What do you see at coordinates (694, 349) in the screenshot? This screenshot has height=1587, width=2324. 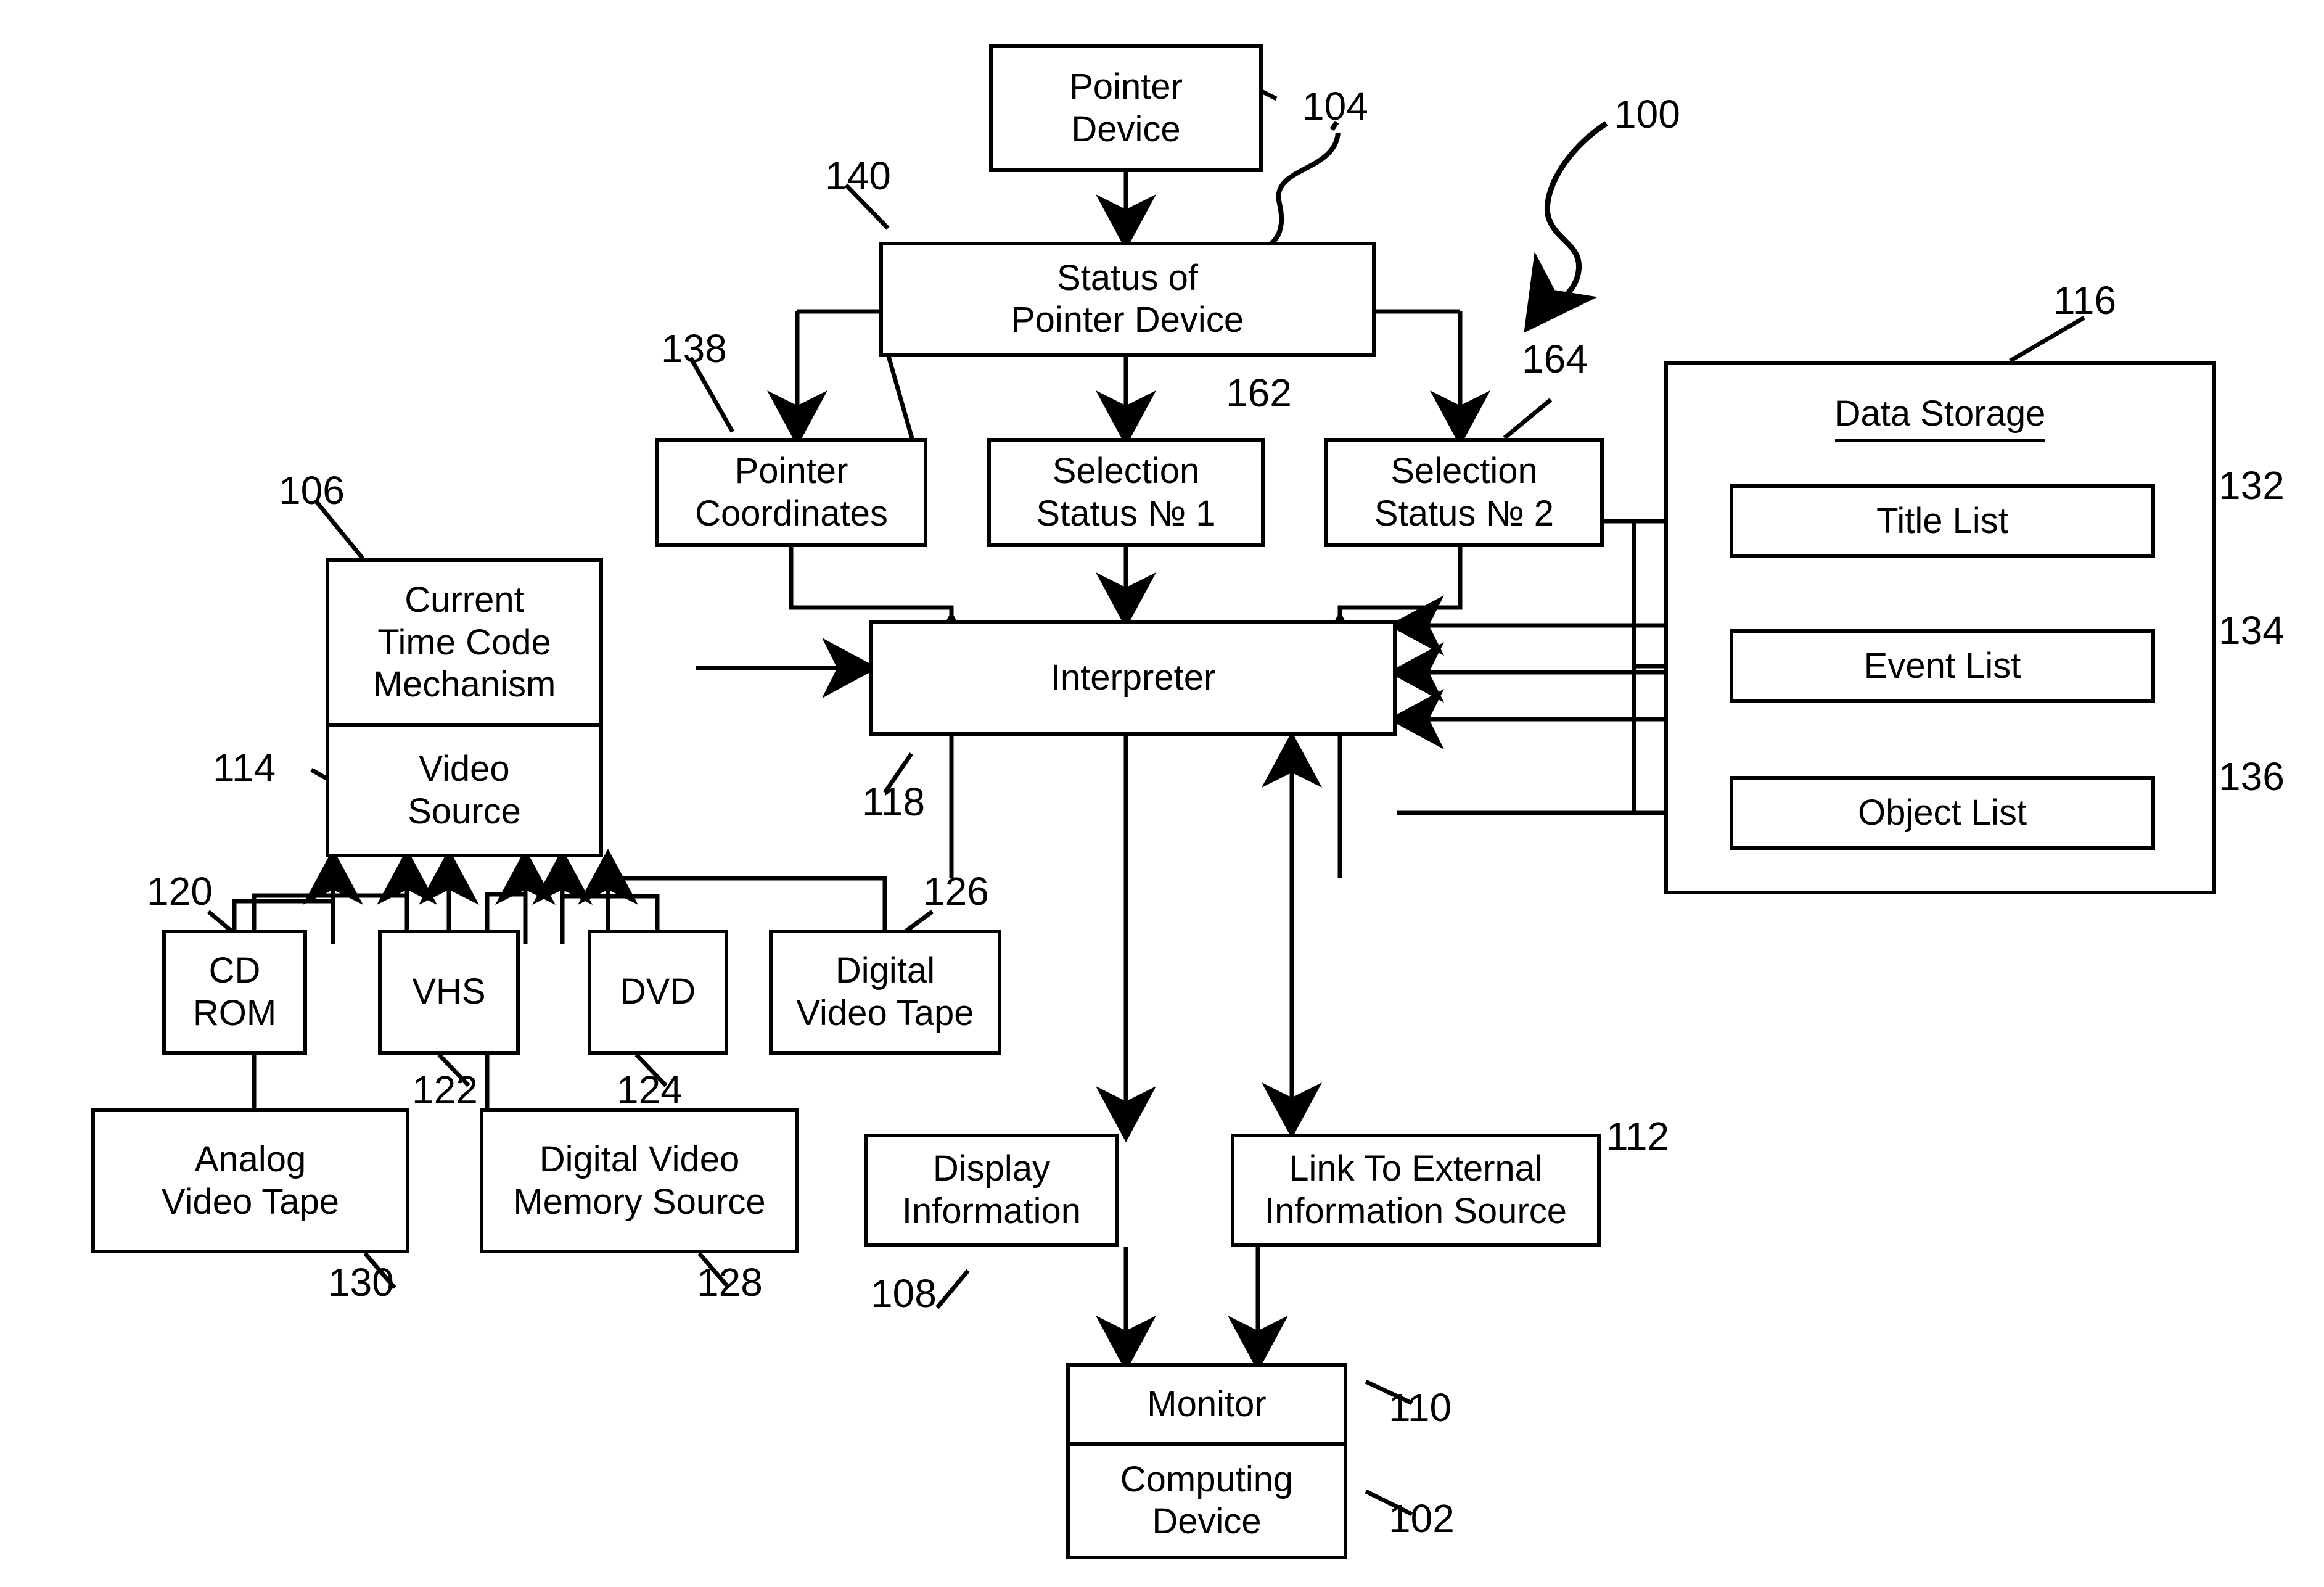 I see `ref-numeral-pointer-coordinates: 138` at bounding box center [694, 349].